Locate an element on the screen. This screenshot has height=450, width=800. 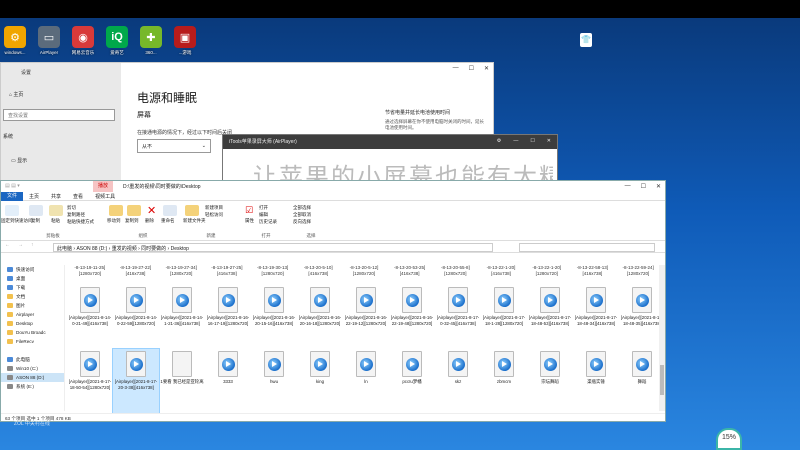
paste-shortcut-button: 粘贴快捷方式 is located at coordinates (80, 222).